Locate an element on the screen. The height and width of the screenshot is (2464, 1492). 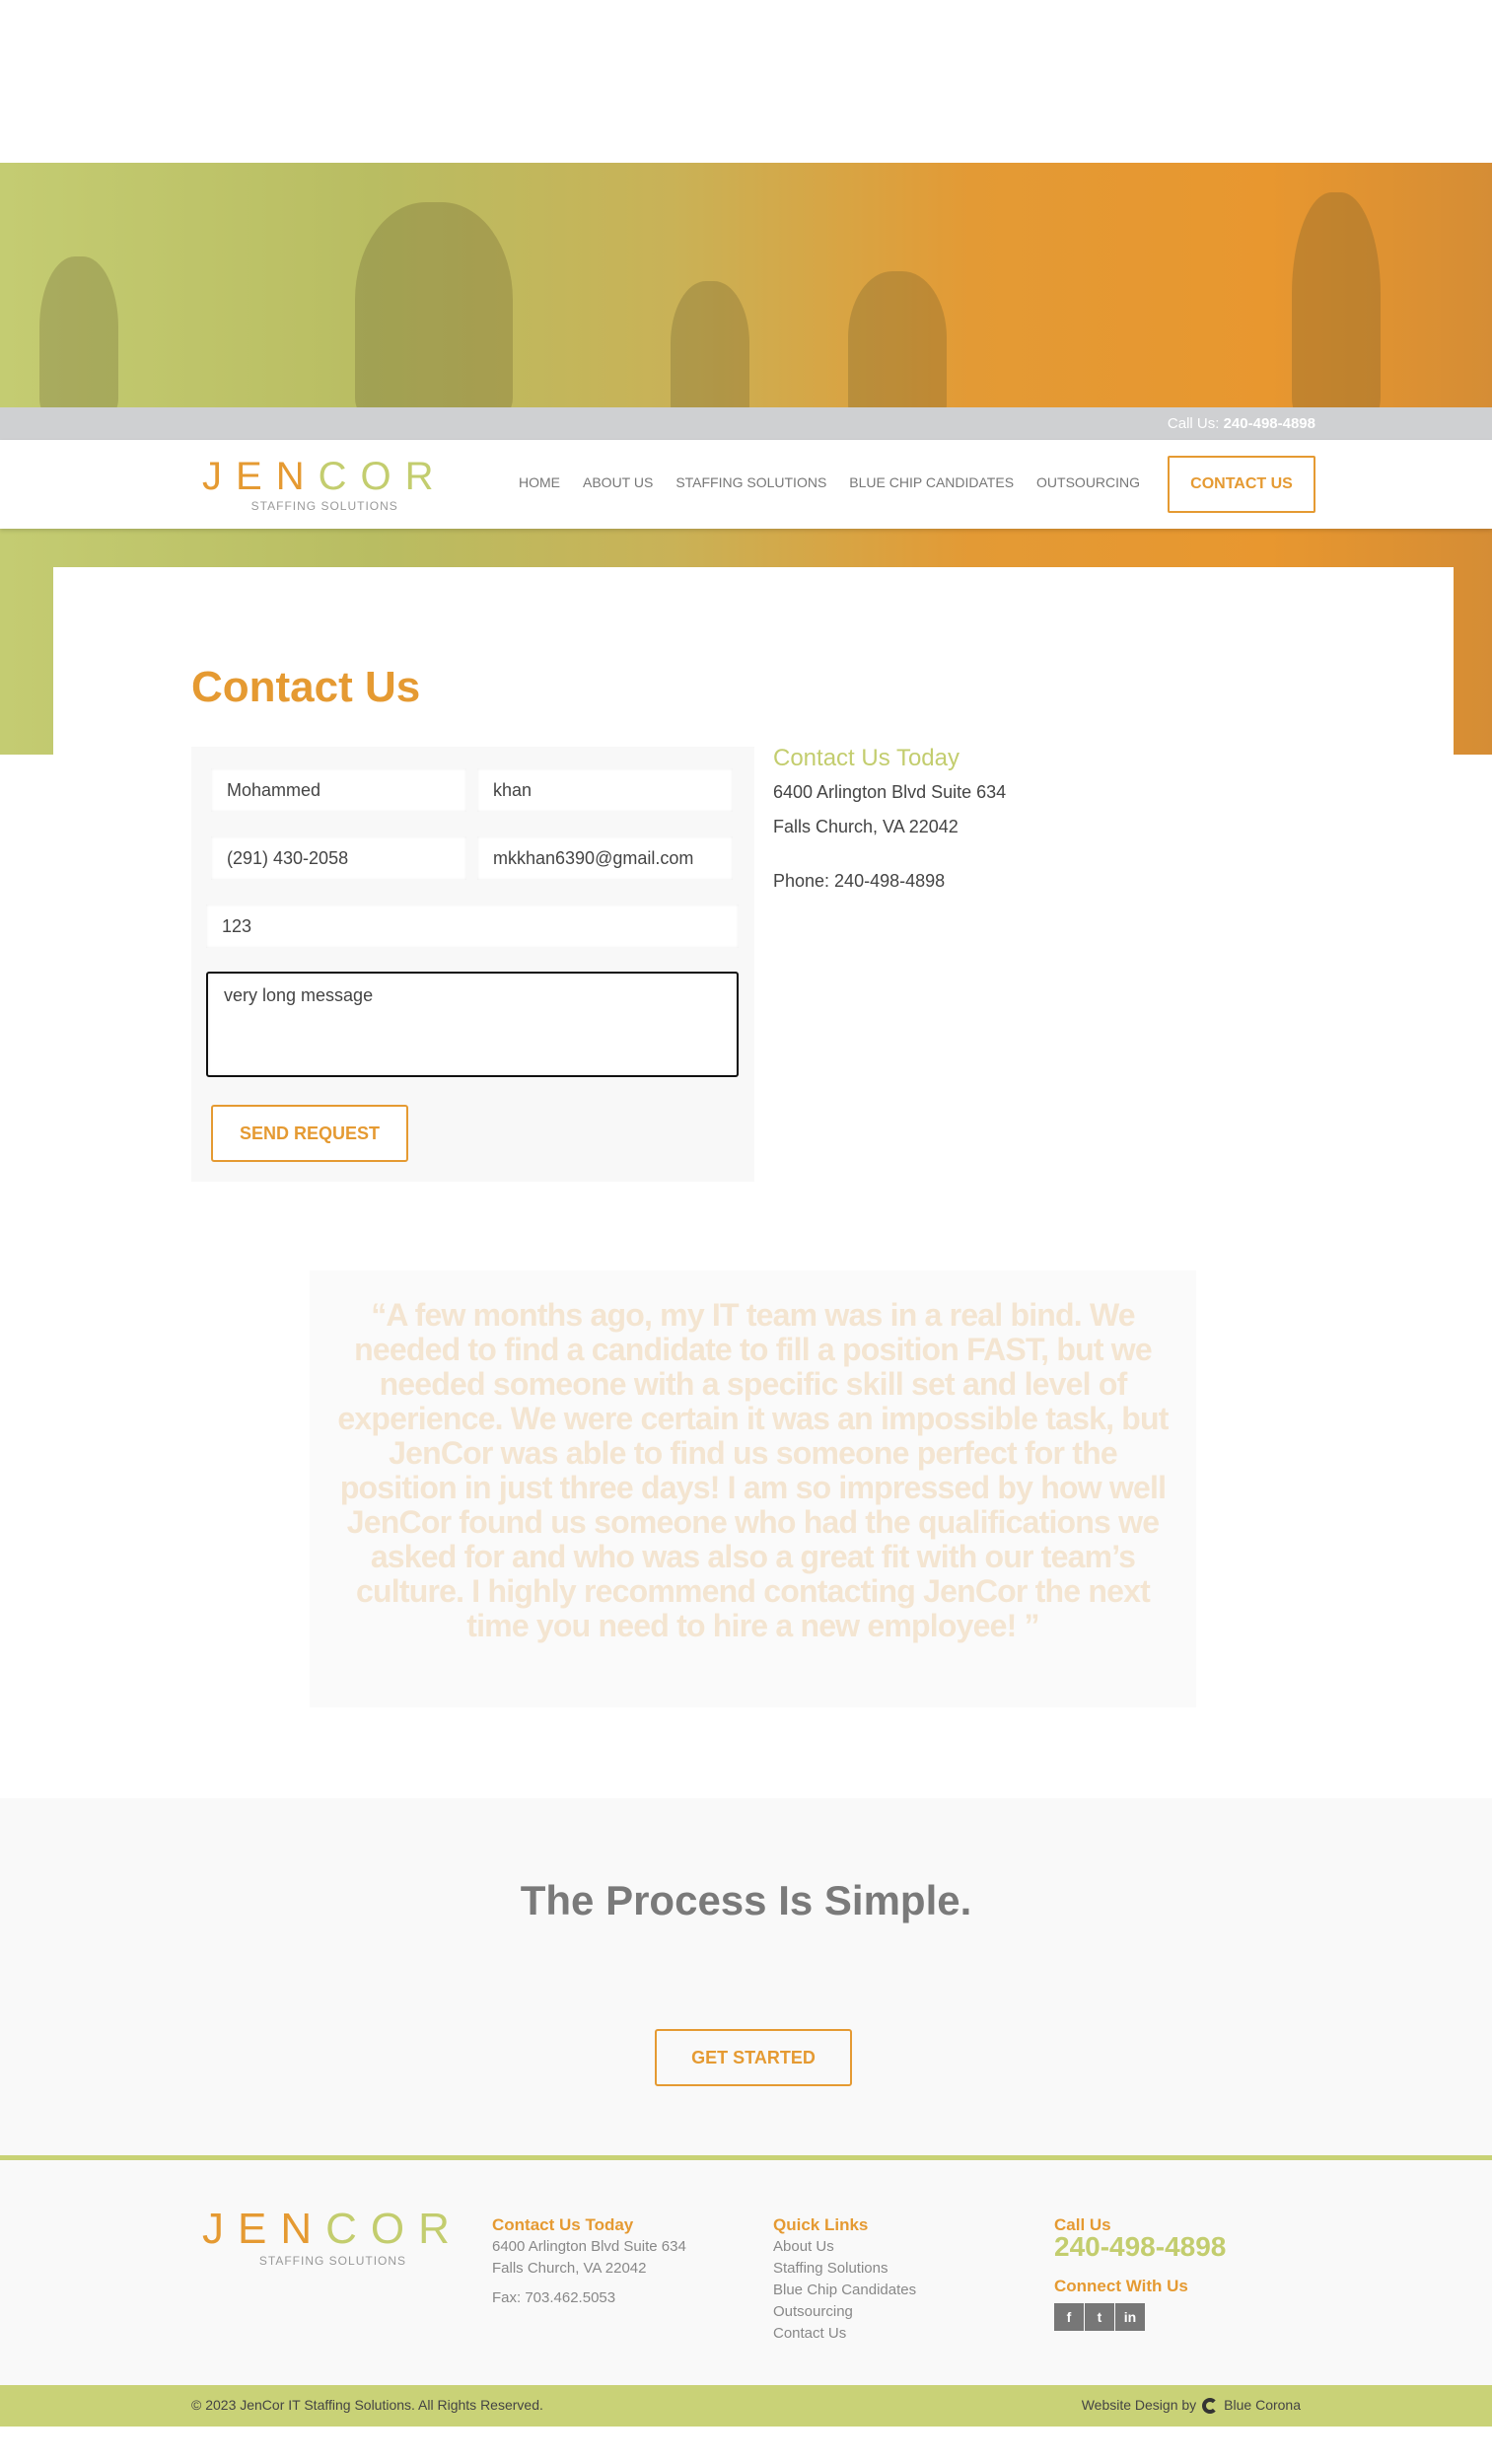
footer-address-2: Falls Church, VA 22042 is located at coordinates (569, 2268).